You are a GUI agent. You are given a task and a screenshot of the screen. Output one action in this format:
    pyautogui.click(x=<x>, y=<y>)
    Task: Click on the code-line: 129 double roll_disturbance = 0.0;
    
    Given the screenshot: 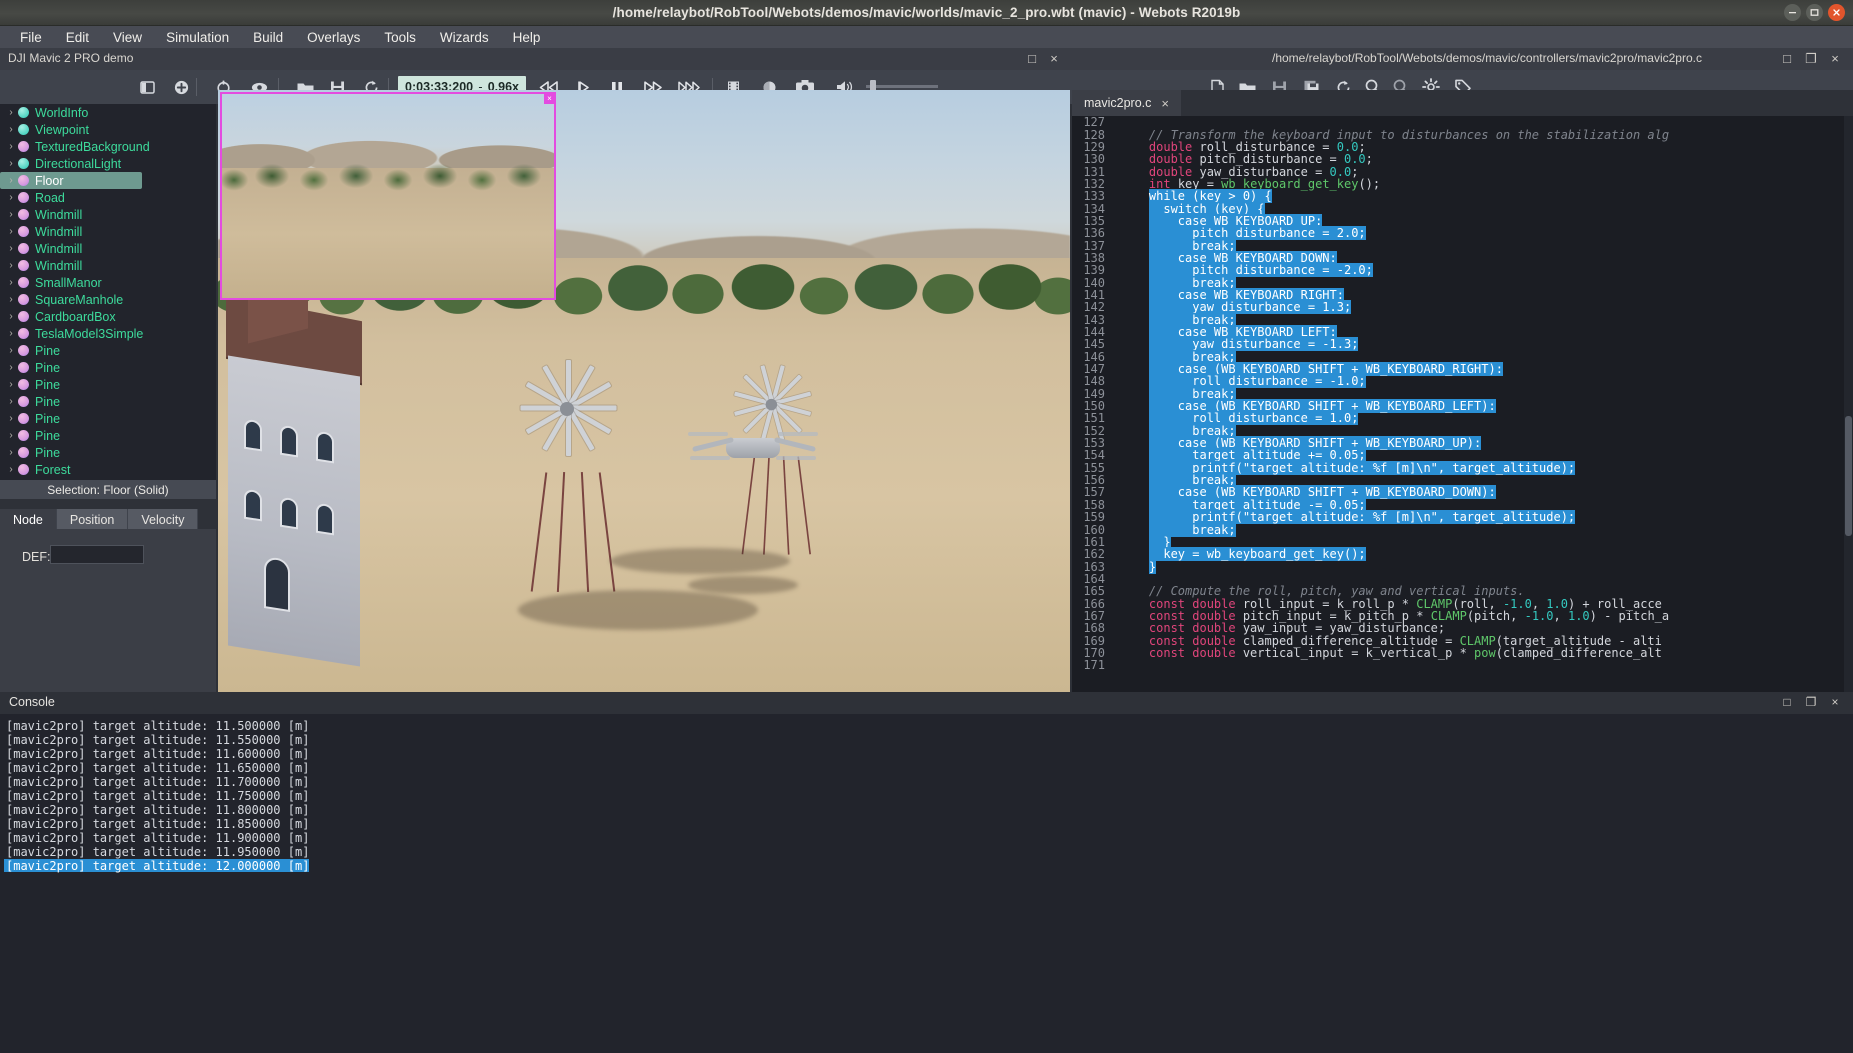 What is the action you would take?
    pyautogui.click(x=1462, y=146)
    